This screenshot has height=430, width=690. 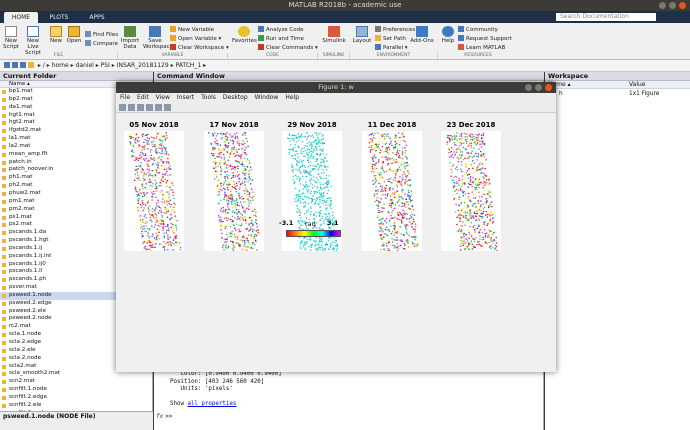 What do you see at coordinates (160, 416) in the screenshot?
I see `fx-icon: fx` at bounding box center [160, 416].